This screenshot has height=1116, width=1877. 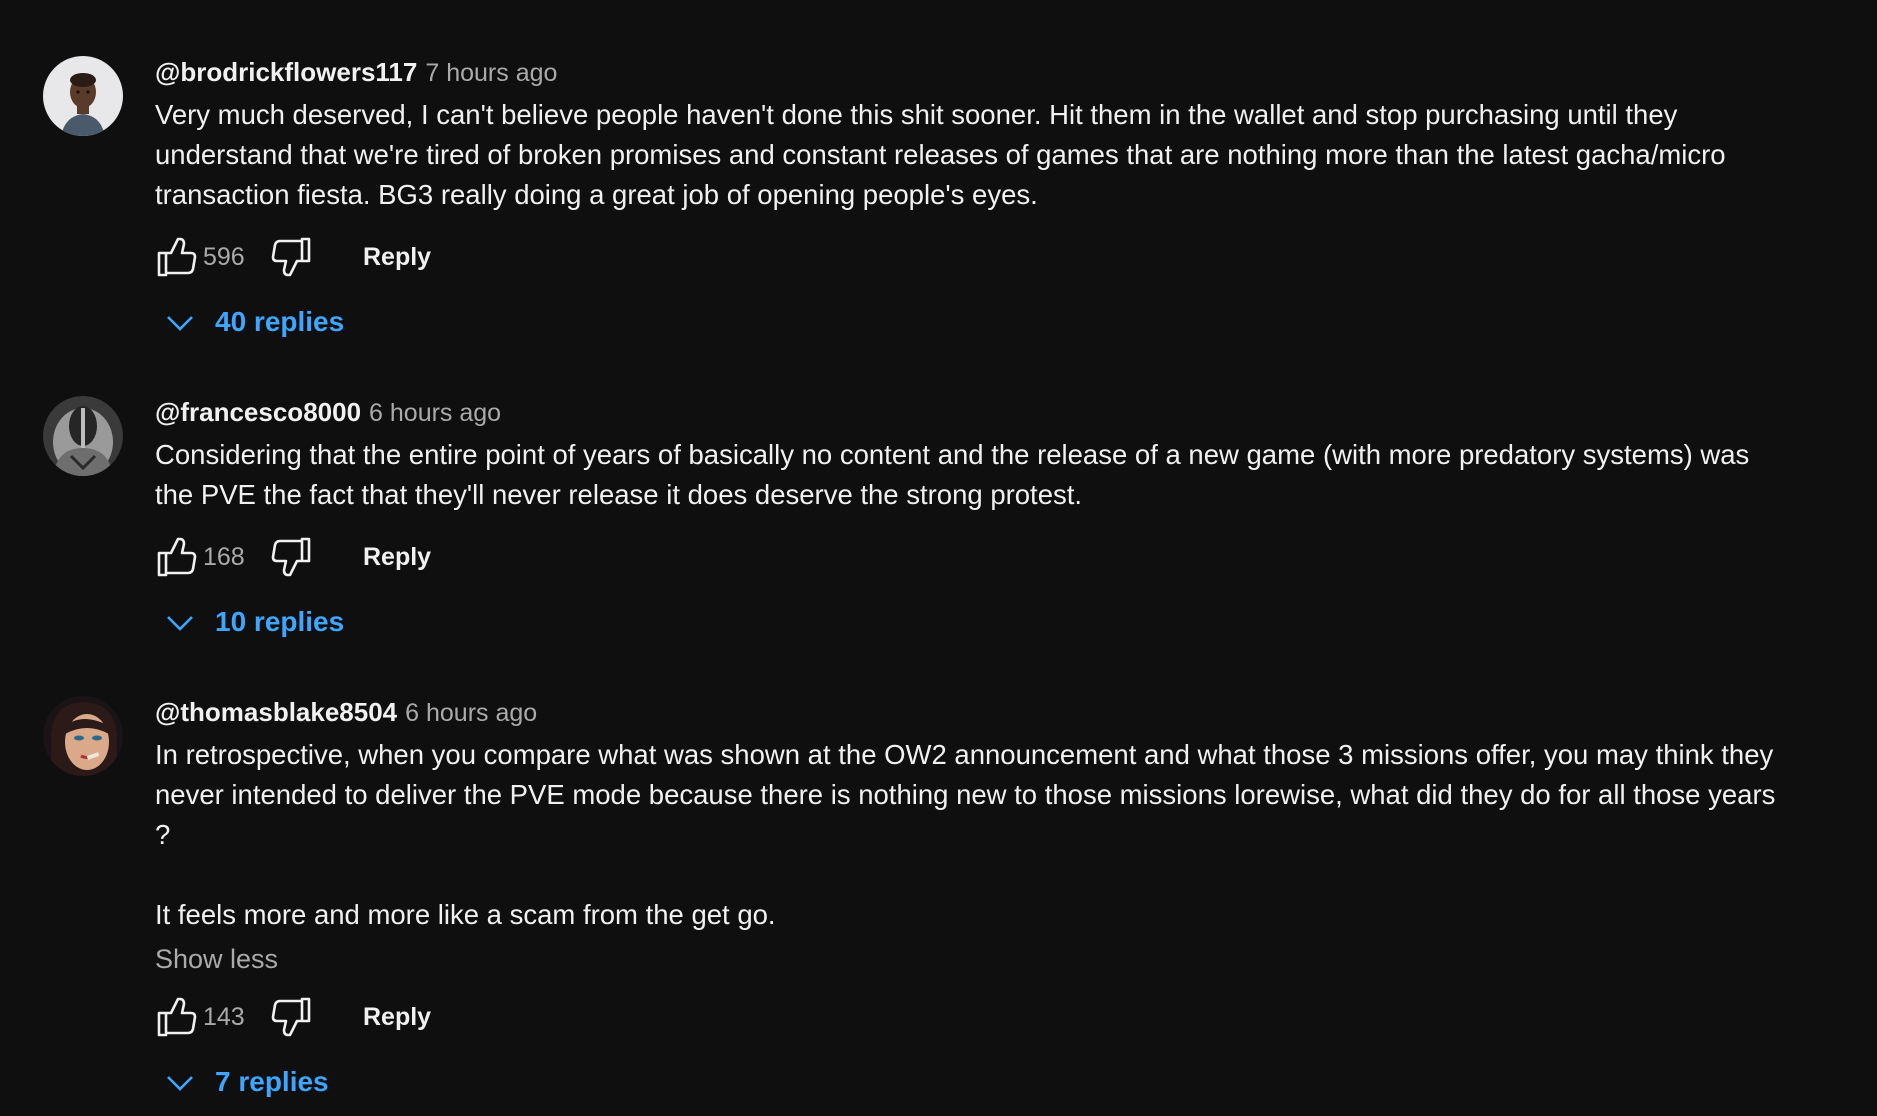 I want to click on author-name: @brodrickflowers117, so click(x=286, y=72).